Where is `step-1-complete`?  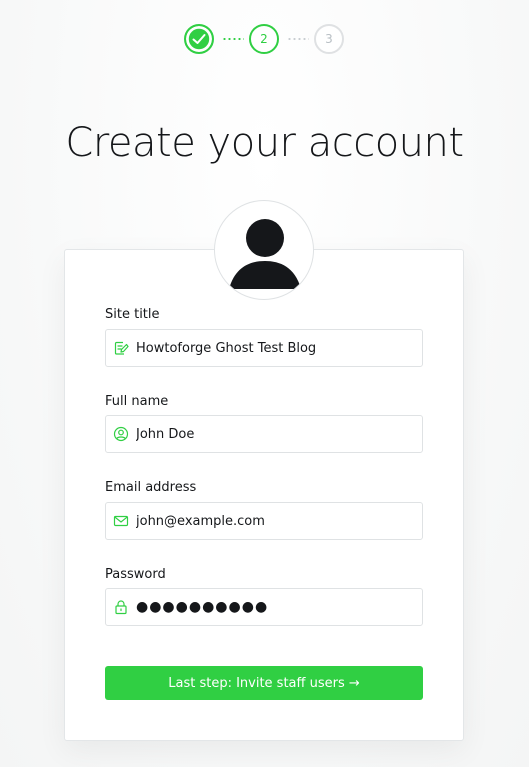
step-1-complete is located at coordinates (199, 39).